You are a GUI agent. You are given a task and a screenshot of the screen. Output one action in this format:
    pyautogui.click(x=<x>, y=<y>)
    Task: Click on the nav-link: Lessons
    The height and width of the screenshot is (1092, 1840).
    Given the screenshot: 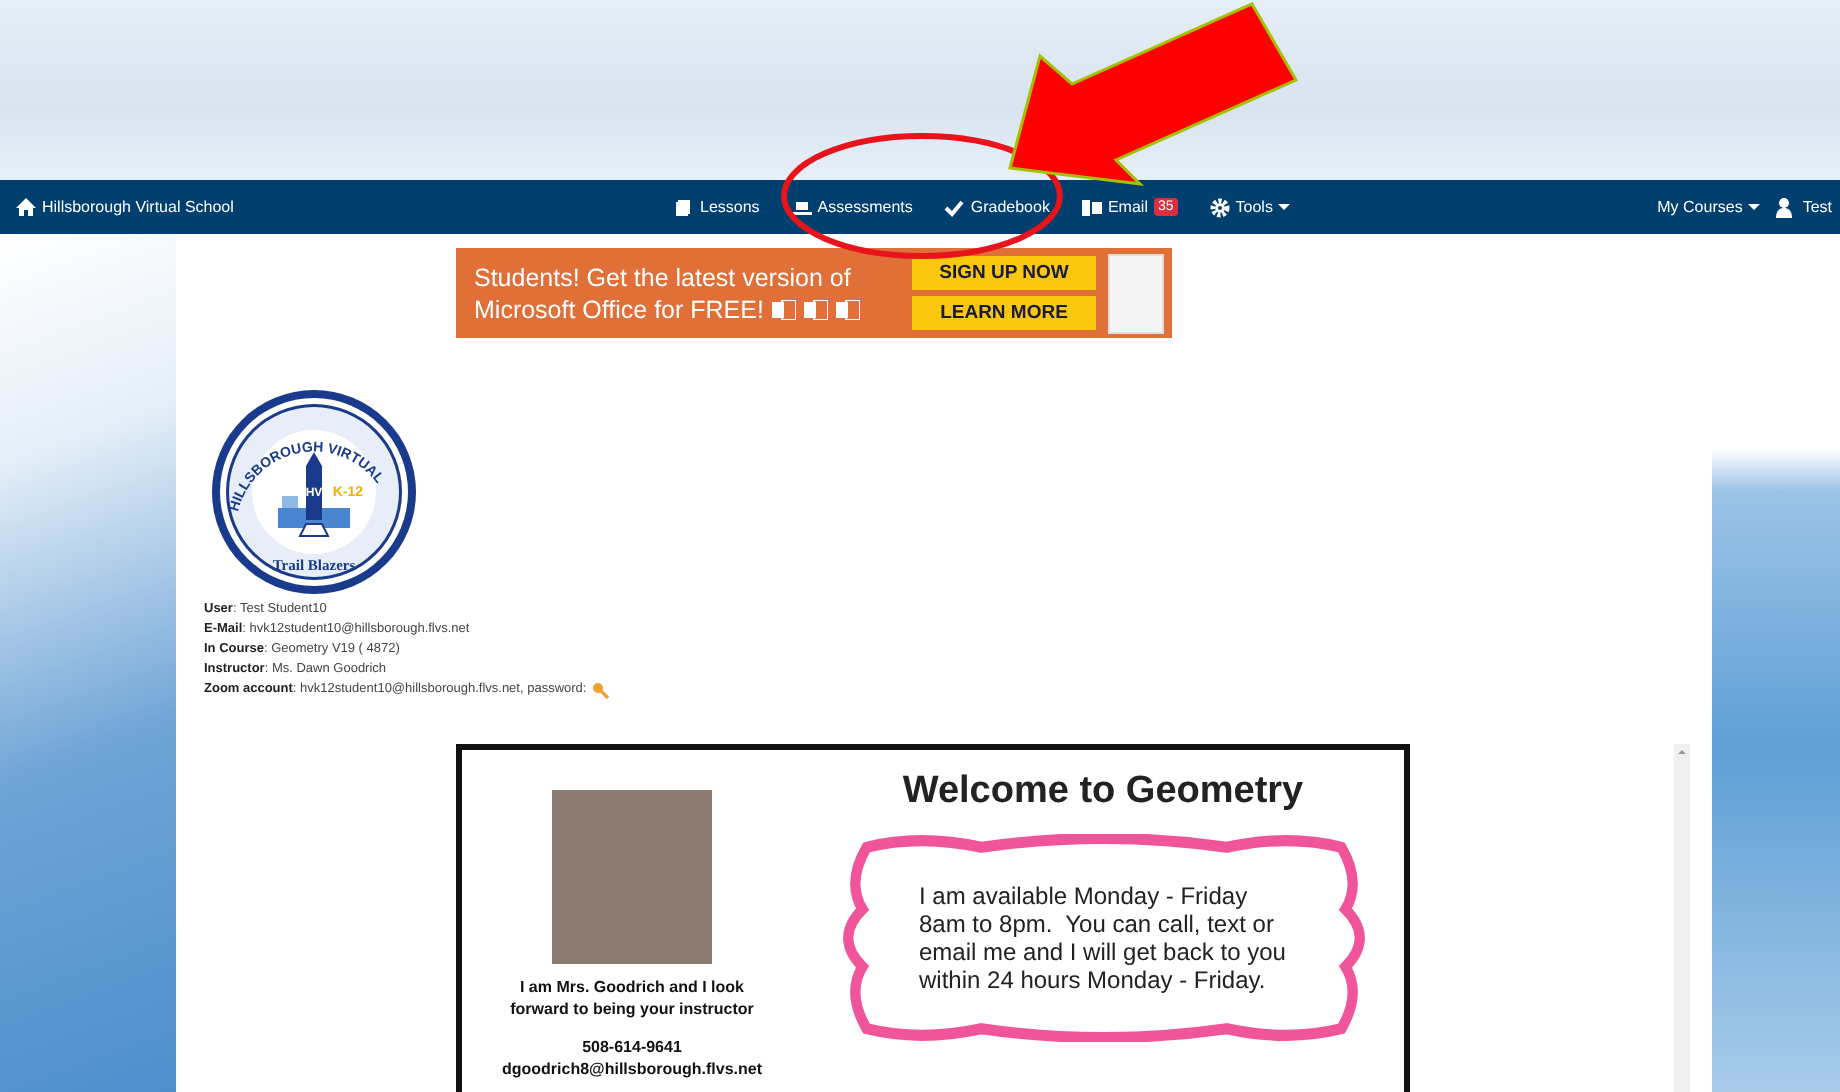 What is the action you would take?
    pyautogui.click(x=717, y=207)
    